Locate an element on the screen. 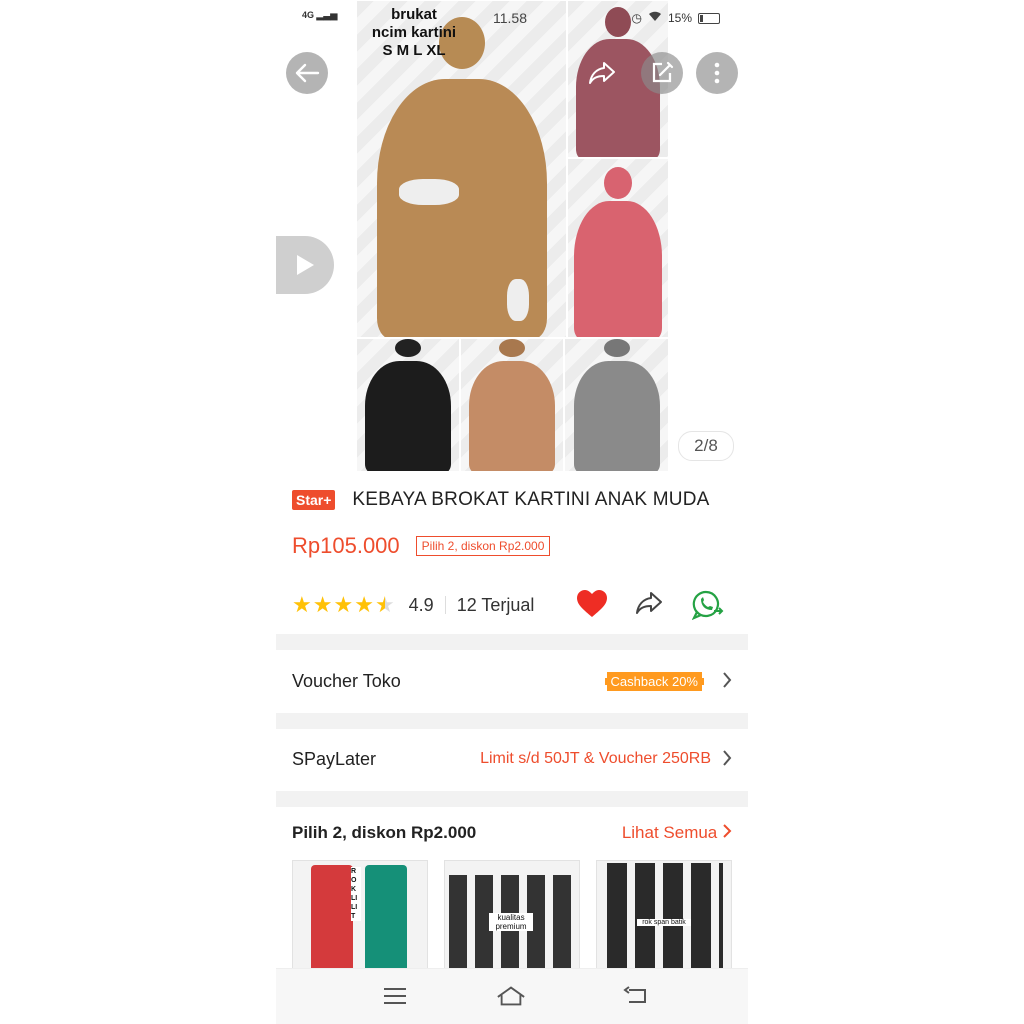  home-icon is located at coordinates (511, 996).